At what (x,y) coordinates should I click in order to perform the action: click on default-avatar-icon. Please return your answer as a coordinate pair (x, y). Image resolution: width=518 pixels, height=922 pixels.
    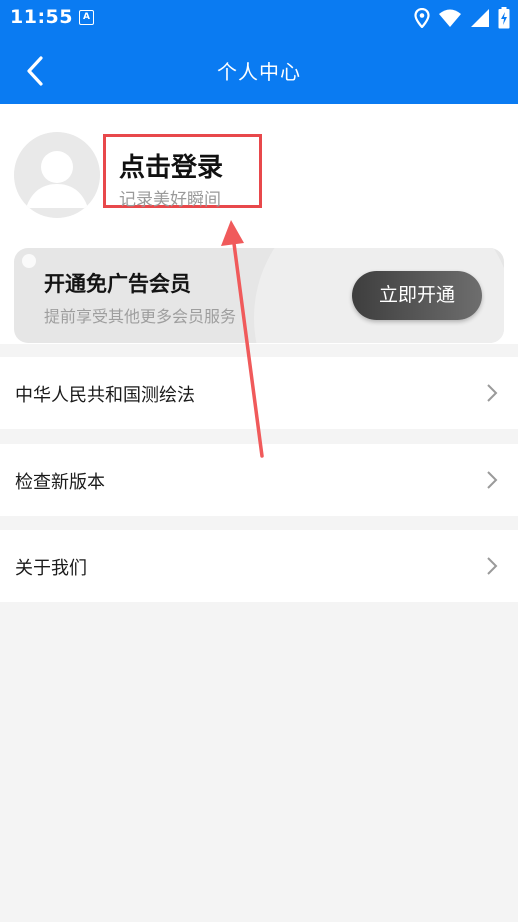
    Looking at the image, I should click on (57, 175).